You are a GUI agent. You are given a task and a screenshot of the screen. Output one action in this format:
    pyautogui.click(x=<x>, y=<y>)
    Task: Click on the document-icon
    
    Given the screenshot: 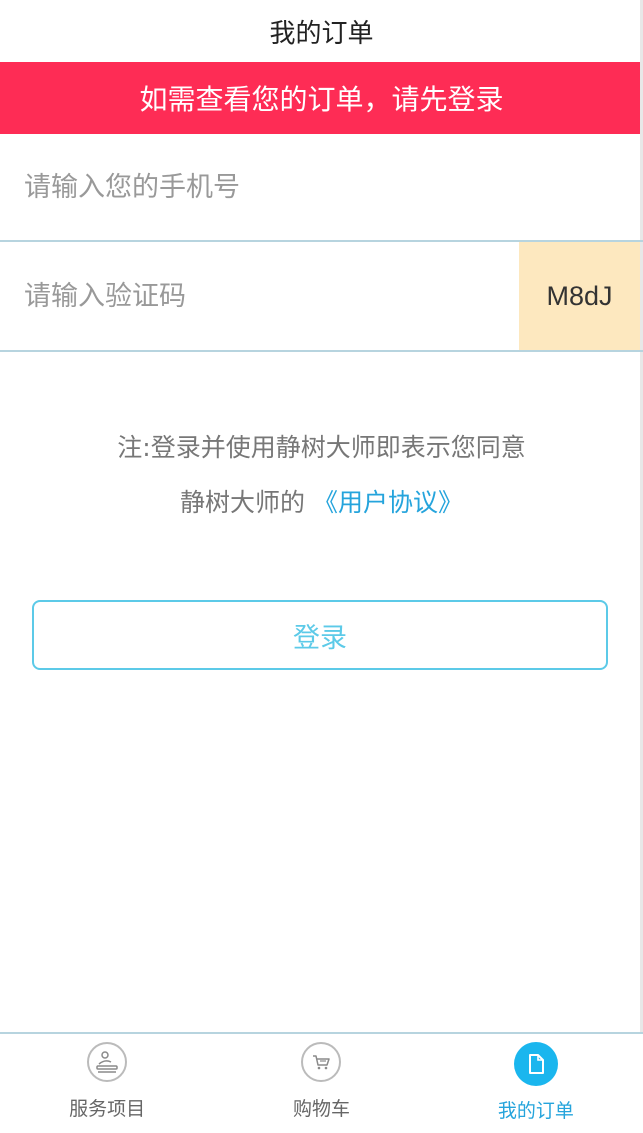 What is the action you would take?
    pyautogui.click(x=535, y=1064)
    